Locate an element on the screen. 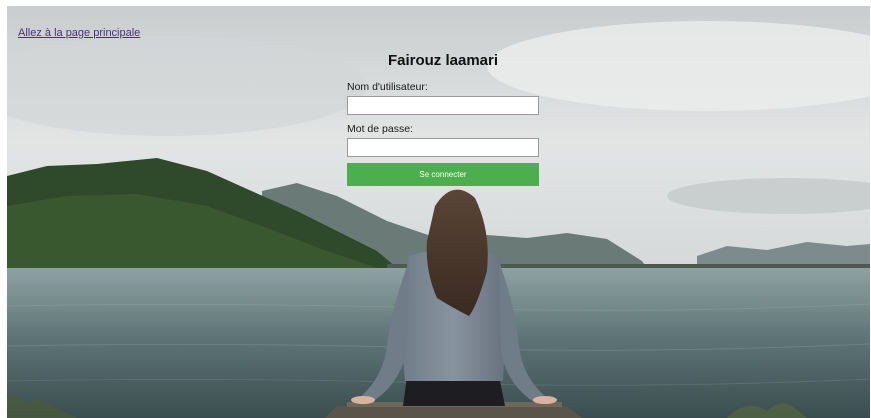 Image resolution: width=871 pixels, height=418 pixels. password-label: Mot de passe: is located at coordinates (380, 129).